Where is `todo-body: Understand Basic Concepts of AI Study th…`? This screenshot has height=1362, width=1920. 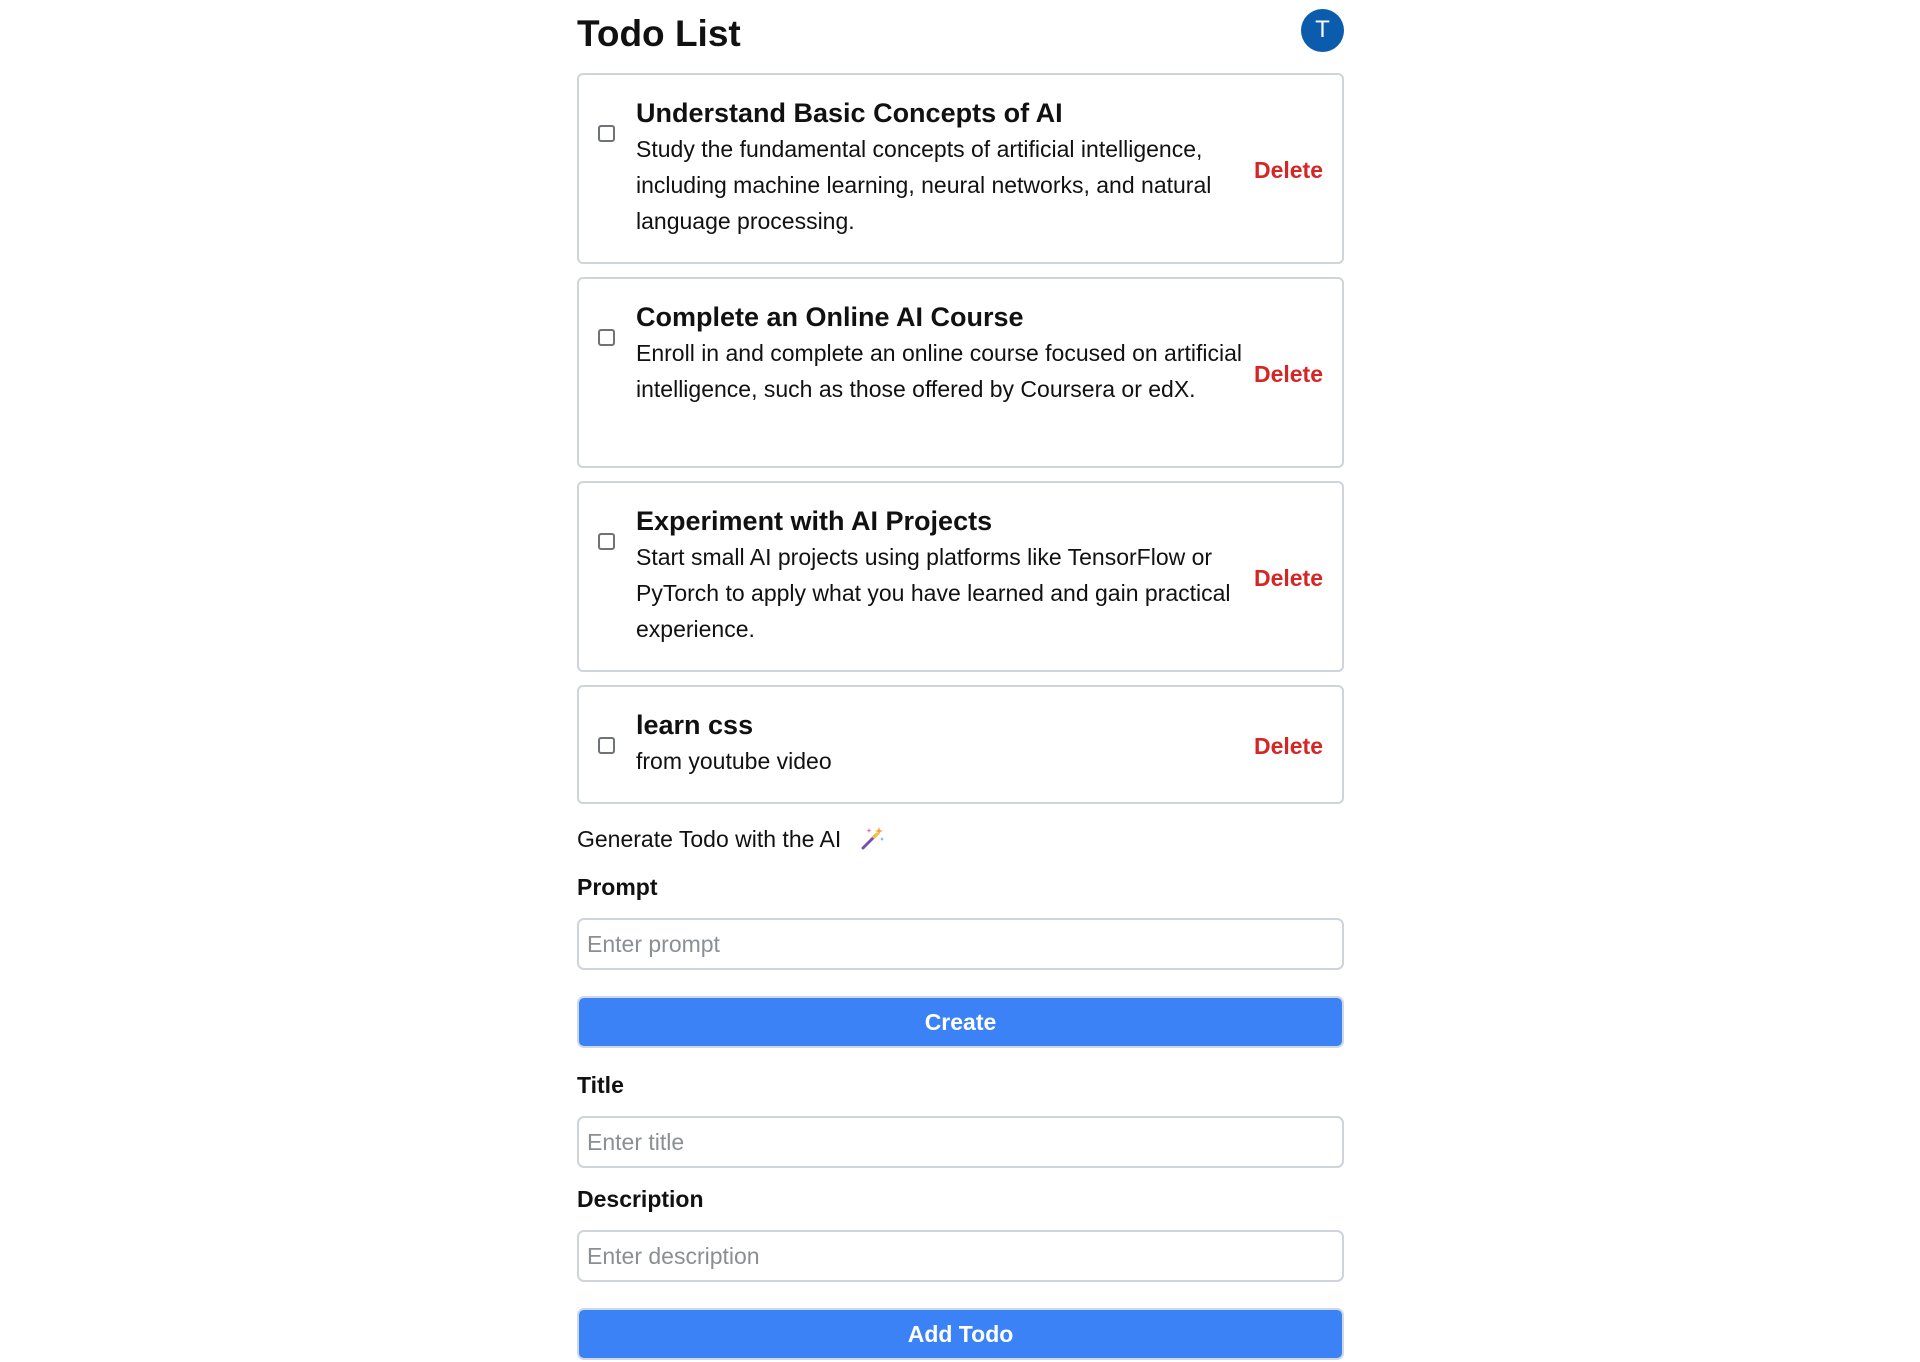 todo-body: Understand Basic Concepts of AI Study th… is located at coordinates (944, 167).